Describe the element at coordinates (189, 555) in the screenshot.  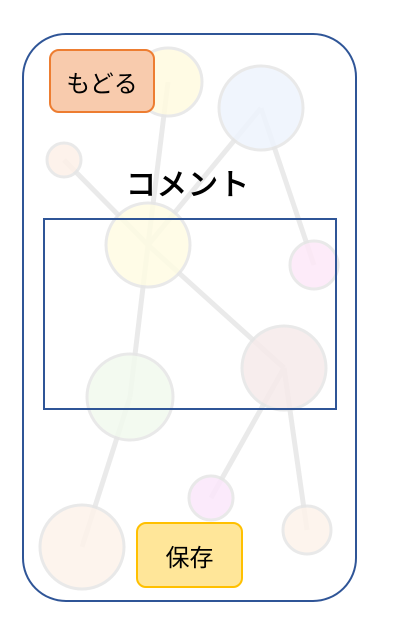
I see `save-button: 保存` at that location.